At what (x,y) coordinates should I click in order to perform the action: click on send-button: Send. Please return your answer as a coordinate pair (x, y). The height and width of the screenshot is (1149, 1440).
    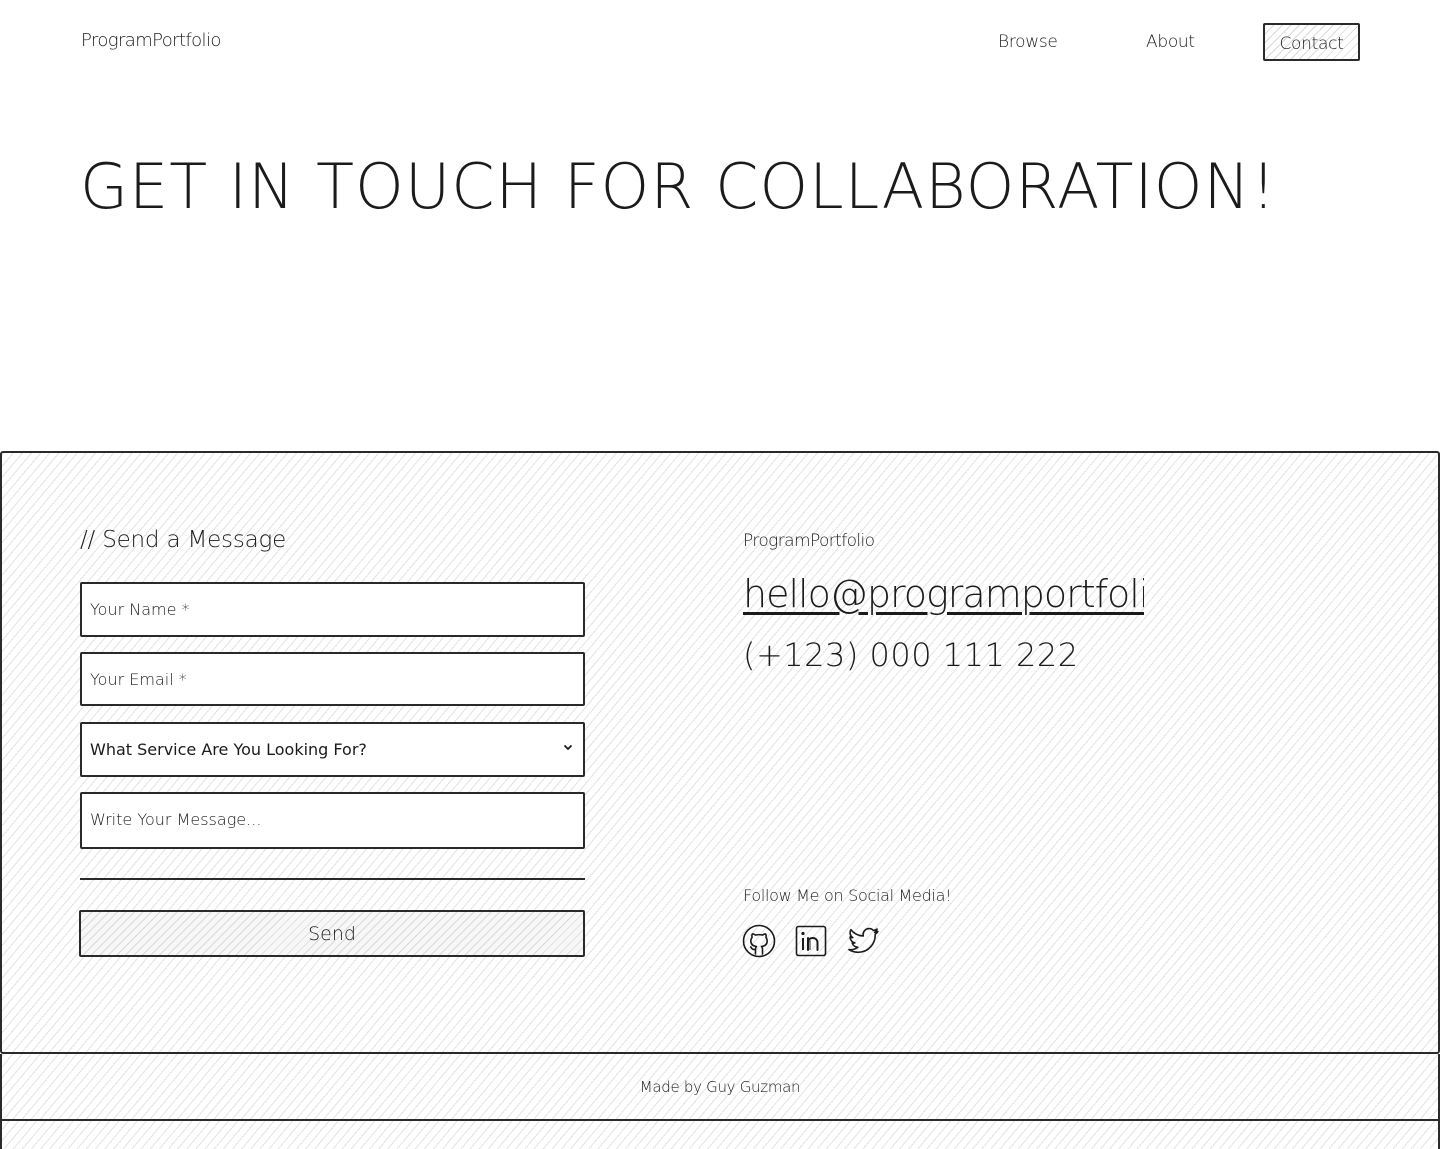
    Looking at the image, I should click on (332, 933).